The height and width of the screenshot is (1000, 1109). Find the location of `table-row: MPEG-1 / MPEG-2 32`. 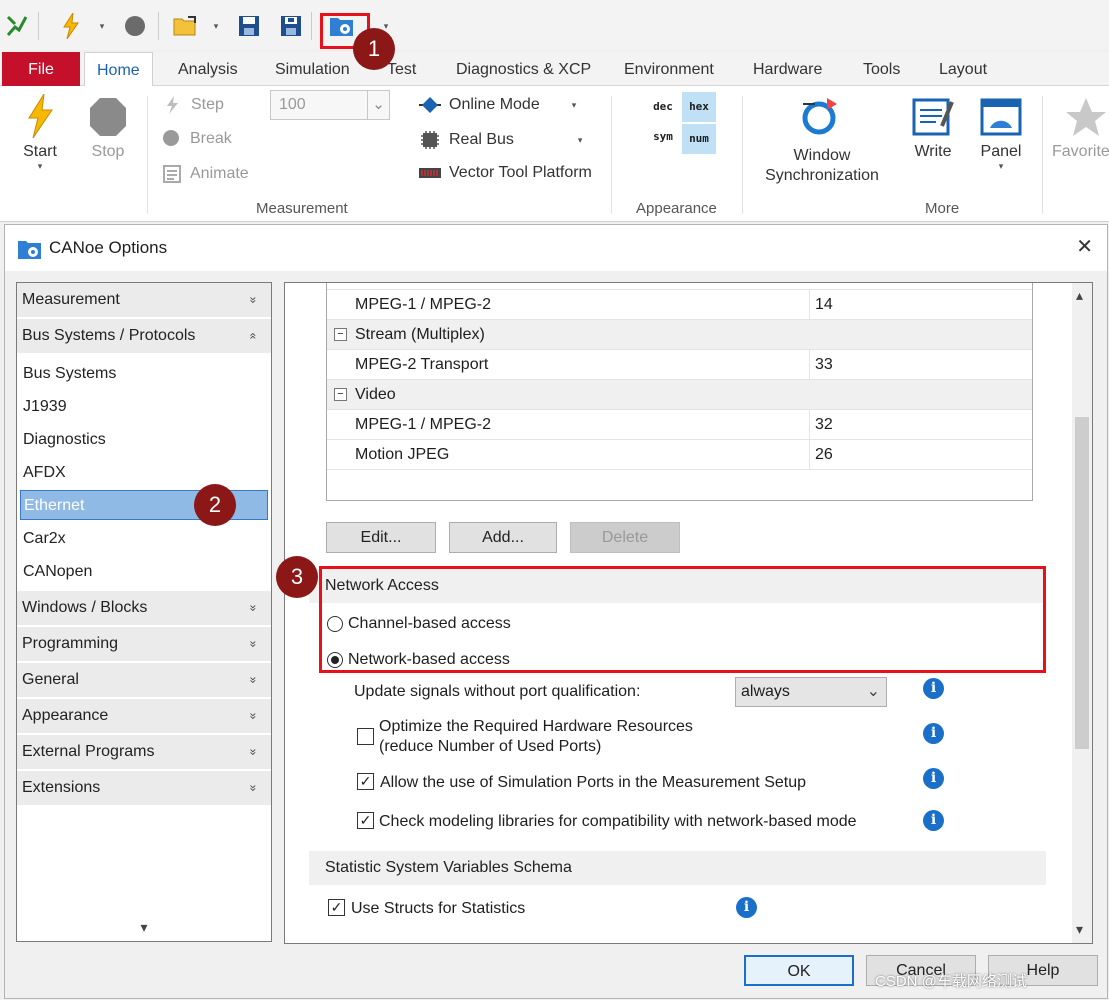

table-row: MPEG-1 / MPEG-2 32 is located at coordinates (679, 425).